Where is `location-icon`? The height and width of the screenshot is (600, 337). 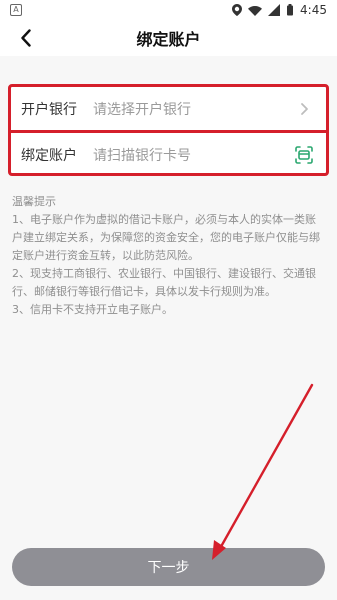 location-icon is located at coordinates (237, 10).